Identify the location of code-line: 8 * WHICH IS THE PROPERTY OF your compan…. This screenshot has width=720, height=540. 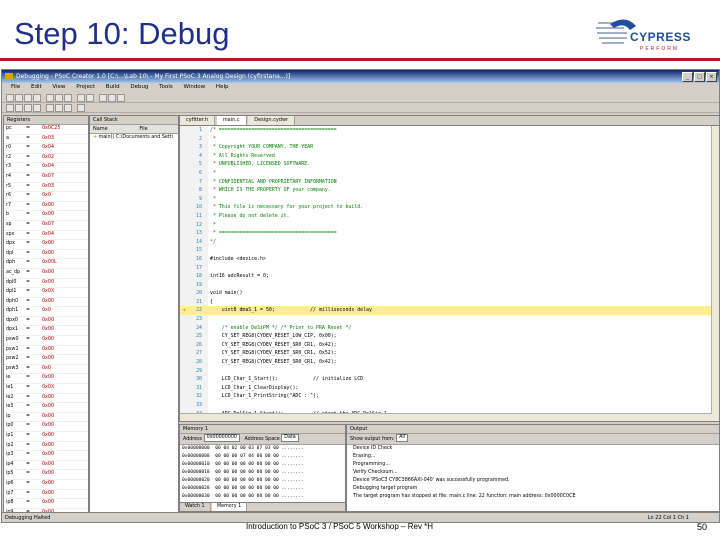
(449, 190).